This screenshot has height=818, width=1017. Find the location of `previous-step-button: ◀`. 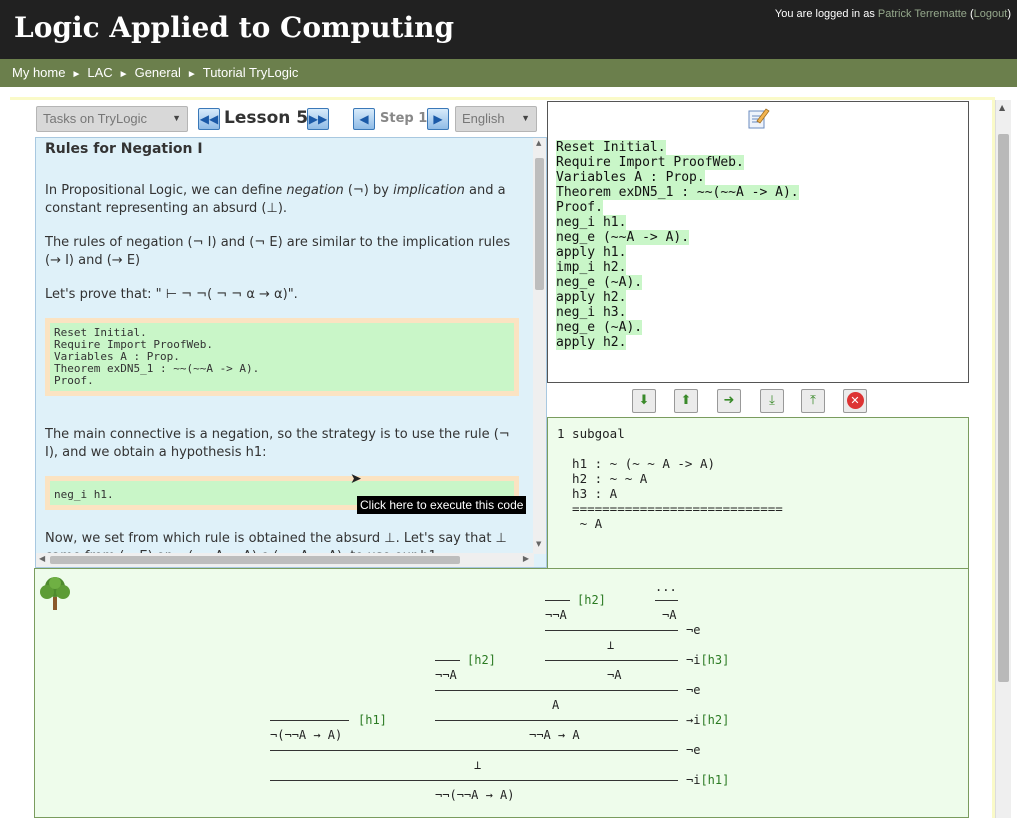

previous-step-button: ◀ is located at coordinates (364, 119).